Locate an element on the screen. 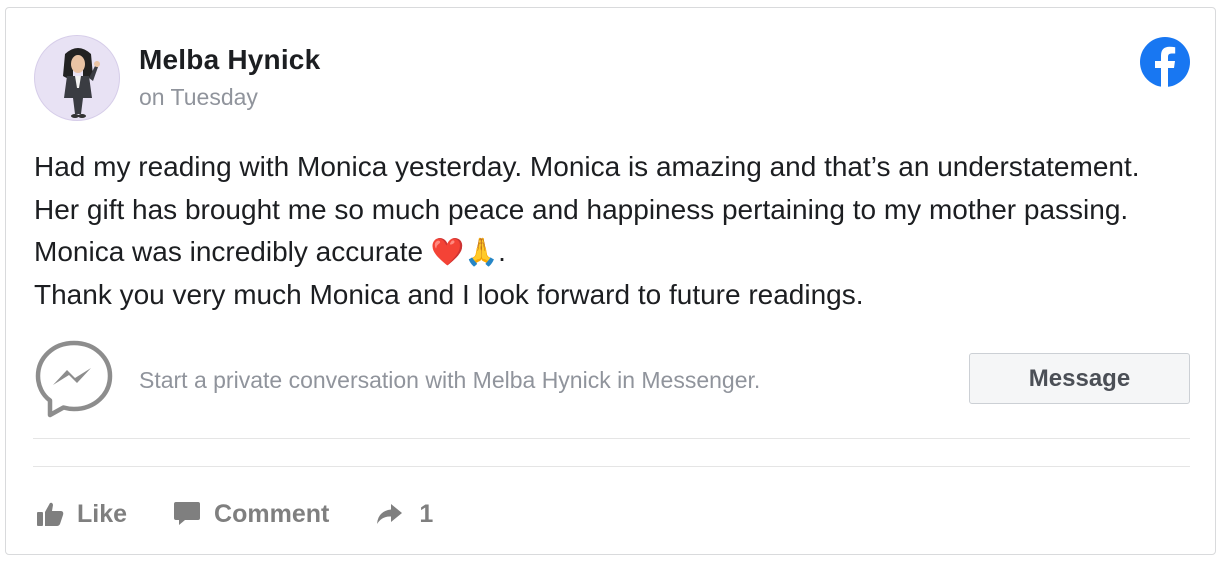 The width and height of the screenshot is (1224, 566). like-button: Like is located at coordinates (81, 514).